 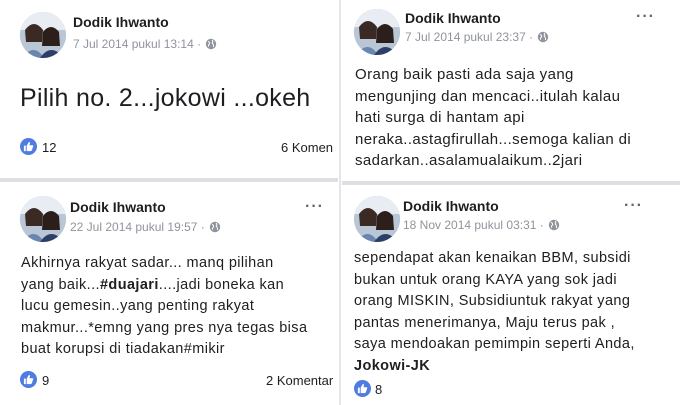 What do you see at coordinates (392, 366) in the screenshot?
I see `mention-link: Jokowi-JK` at bounding box center [392, 366].